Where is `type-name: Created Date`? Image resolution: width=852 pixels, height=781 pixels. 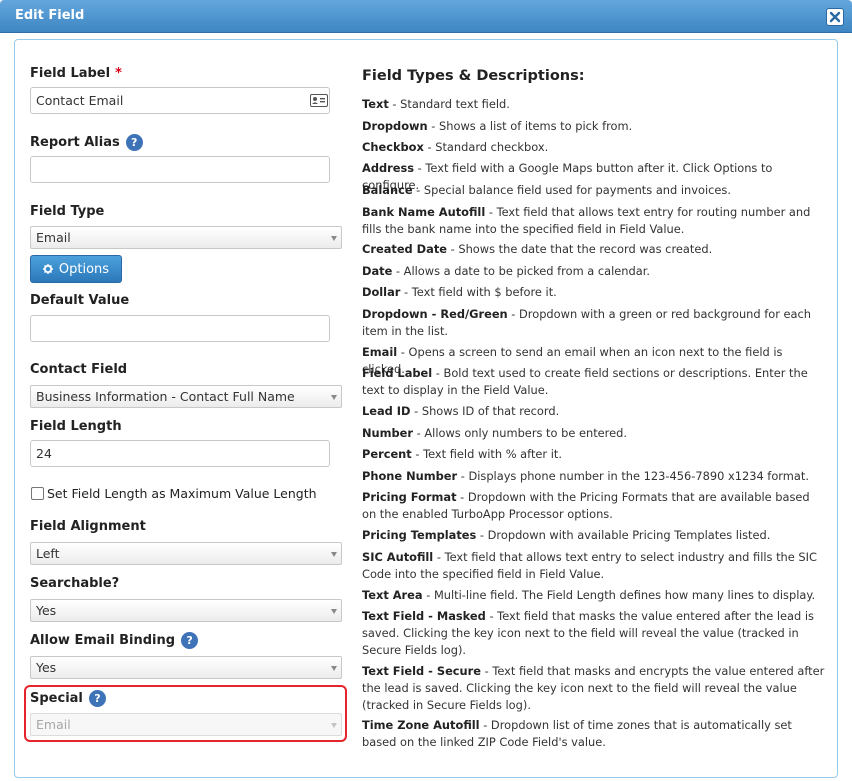
type-name: Created Date is located at coordinates (404, 249).